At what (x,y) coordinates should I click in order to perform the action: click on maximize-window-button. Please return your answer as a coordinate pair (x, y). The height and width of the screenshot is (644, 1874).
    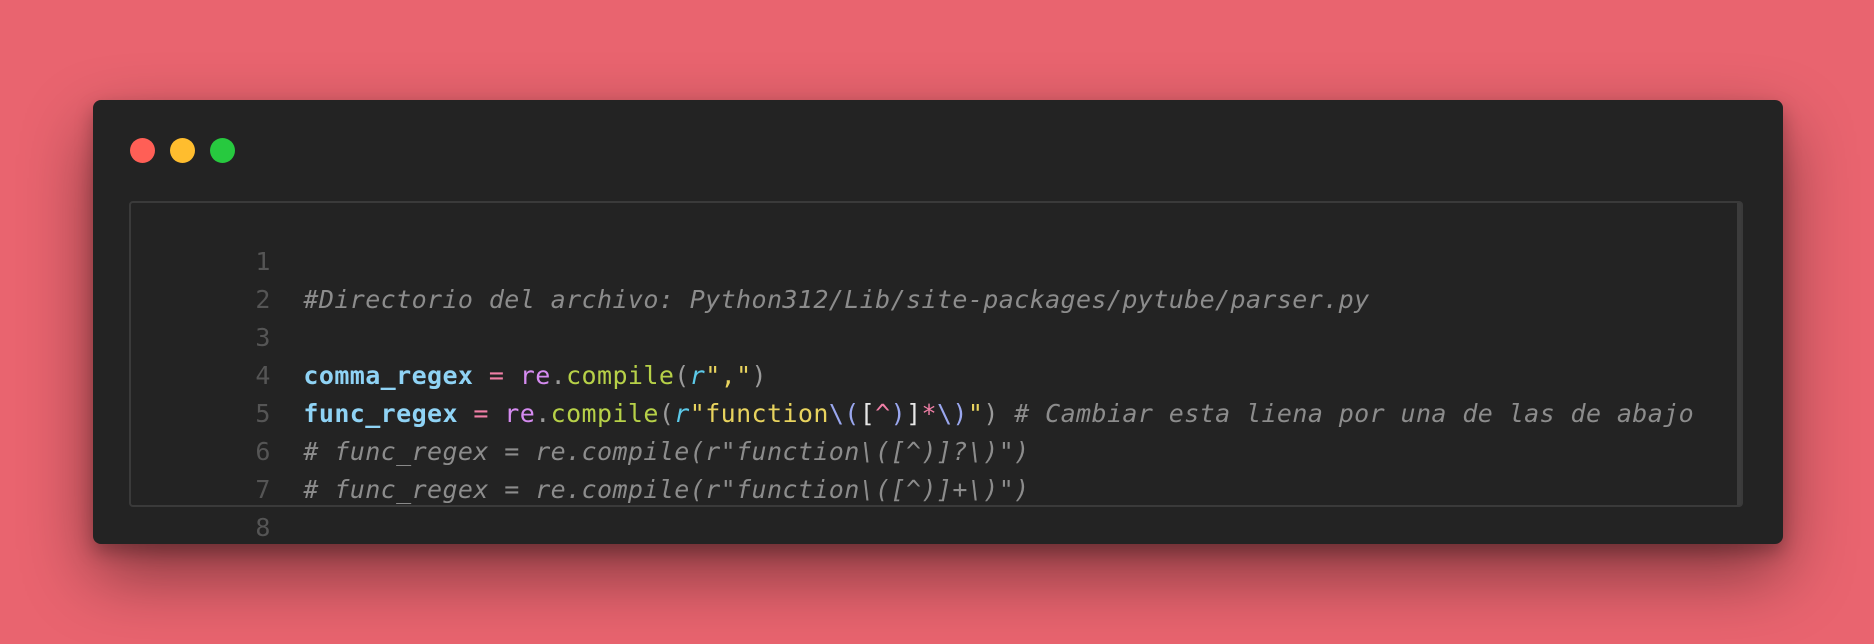
    Looking at the image, I should click on (222, 150).